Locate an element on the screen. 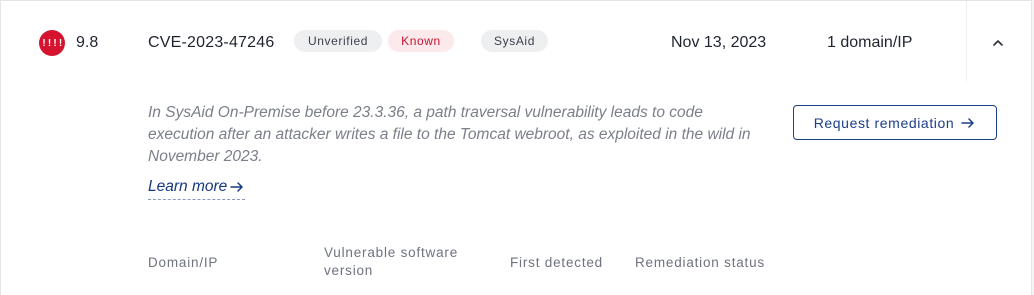 This screenshot has height=295, width=1034. learn-more-link: Learn more is located at coordinates (197, 189).